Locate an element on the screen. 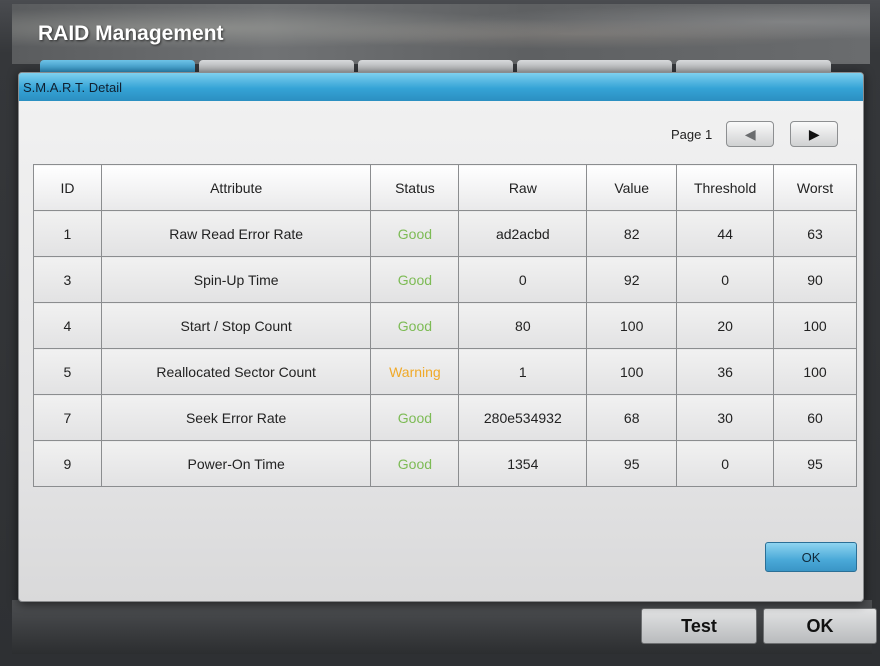  cell-value: 82 is located at coordinates (632, 233).